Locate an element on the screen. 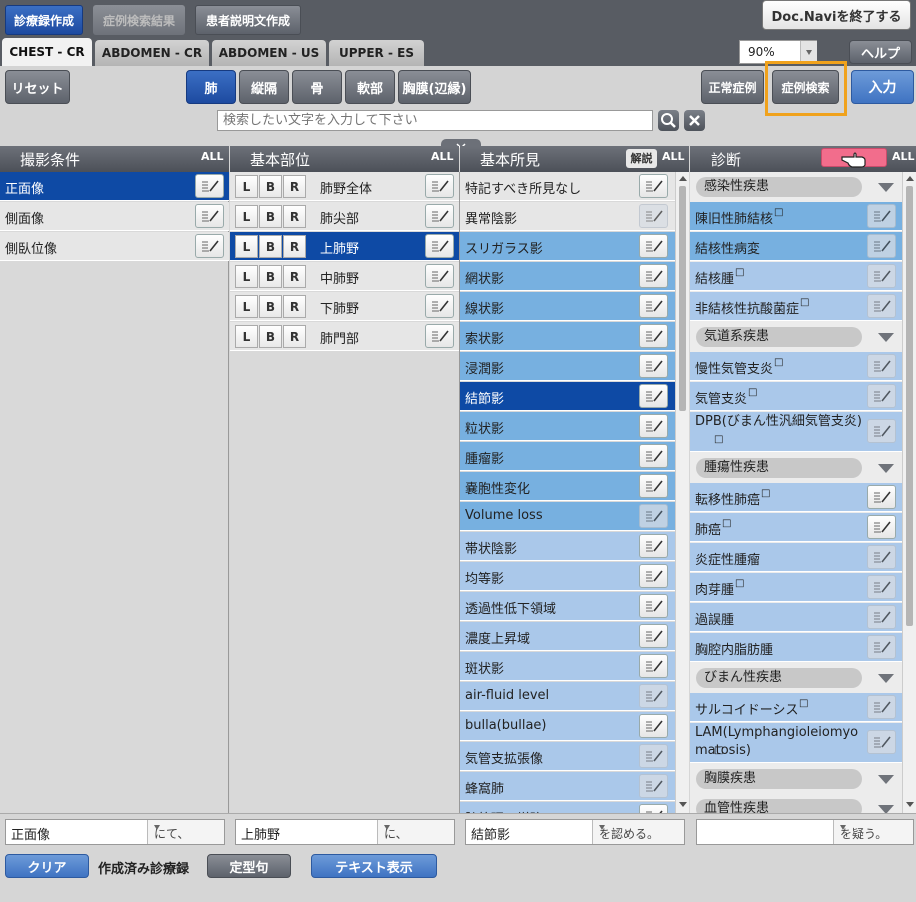  sentence-diagnosis-select: を疑う。 is located at coordinates (805, 832).